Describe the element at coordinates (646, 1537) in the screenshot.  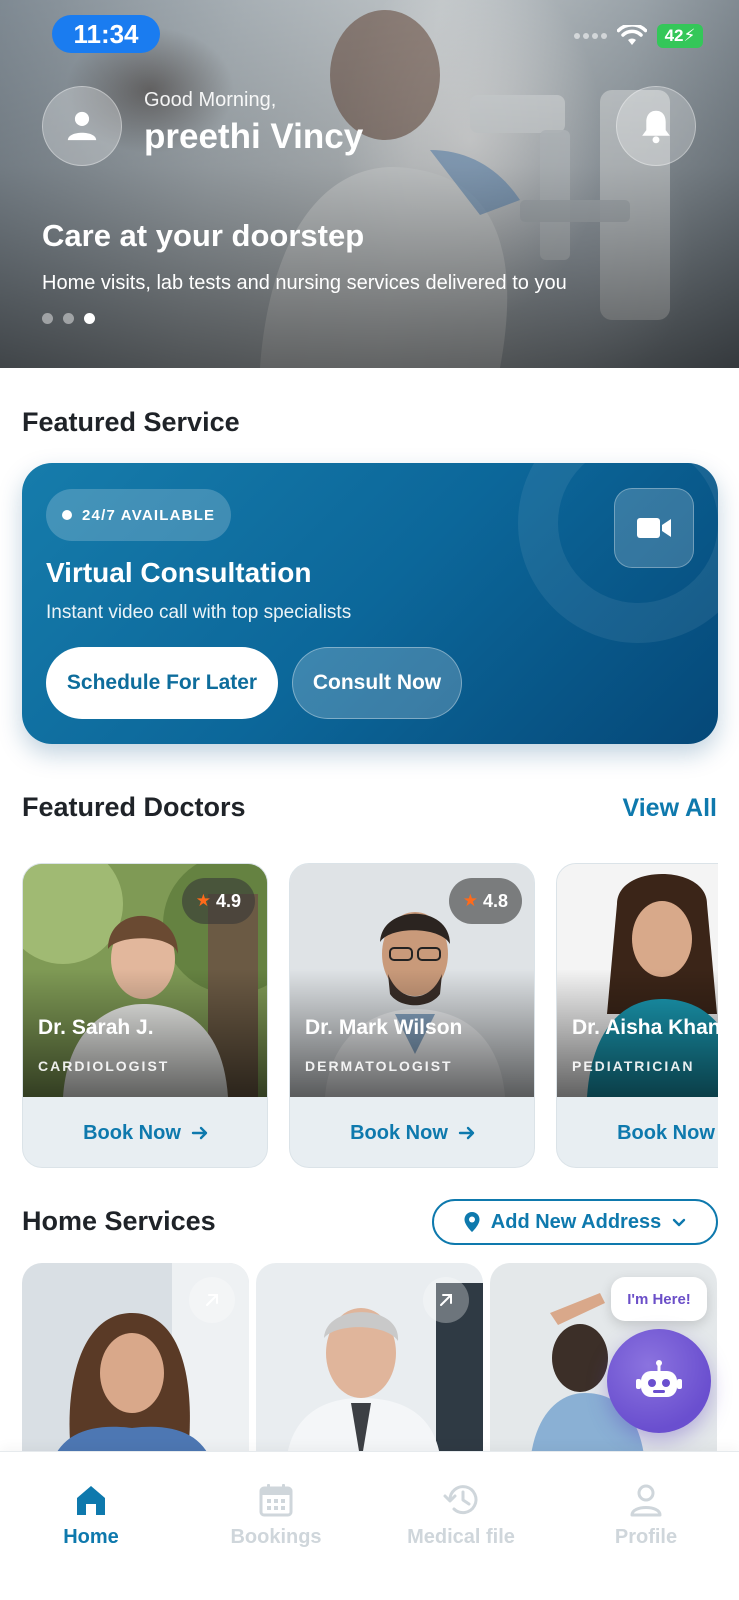
I see `nav-label: Profile` at that location.